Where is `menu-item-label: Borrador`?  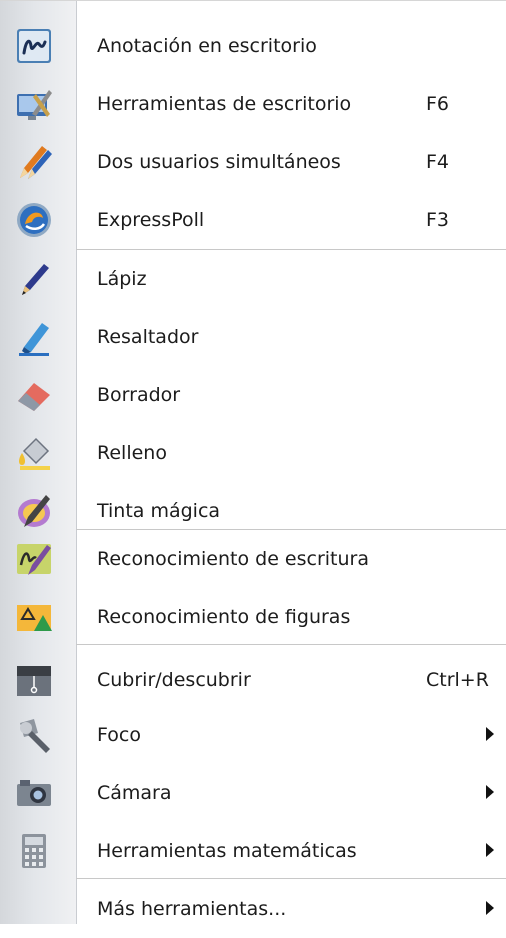 menu-item-label: Borrador is located at coordinates (139, 395).